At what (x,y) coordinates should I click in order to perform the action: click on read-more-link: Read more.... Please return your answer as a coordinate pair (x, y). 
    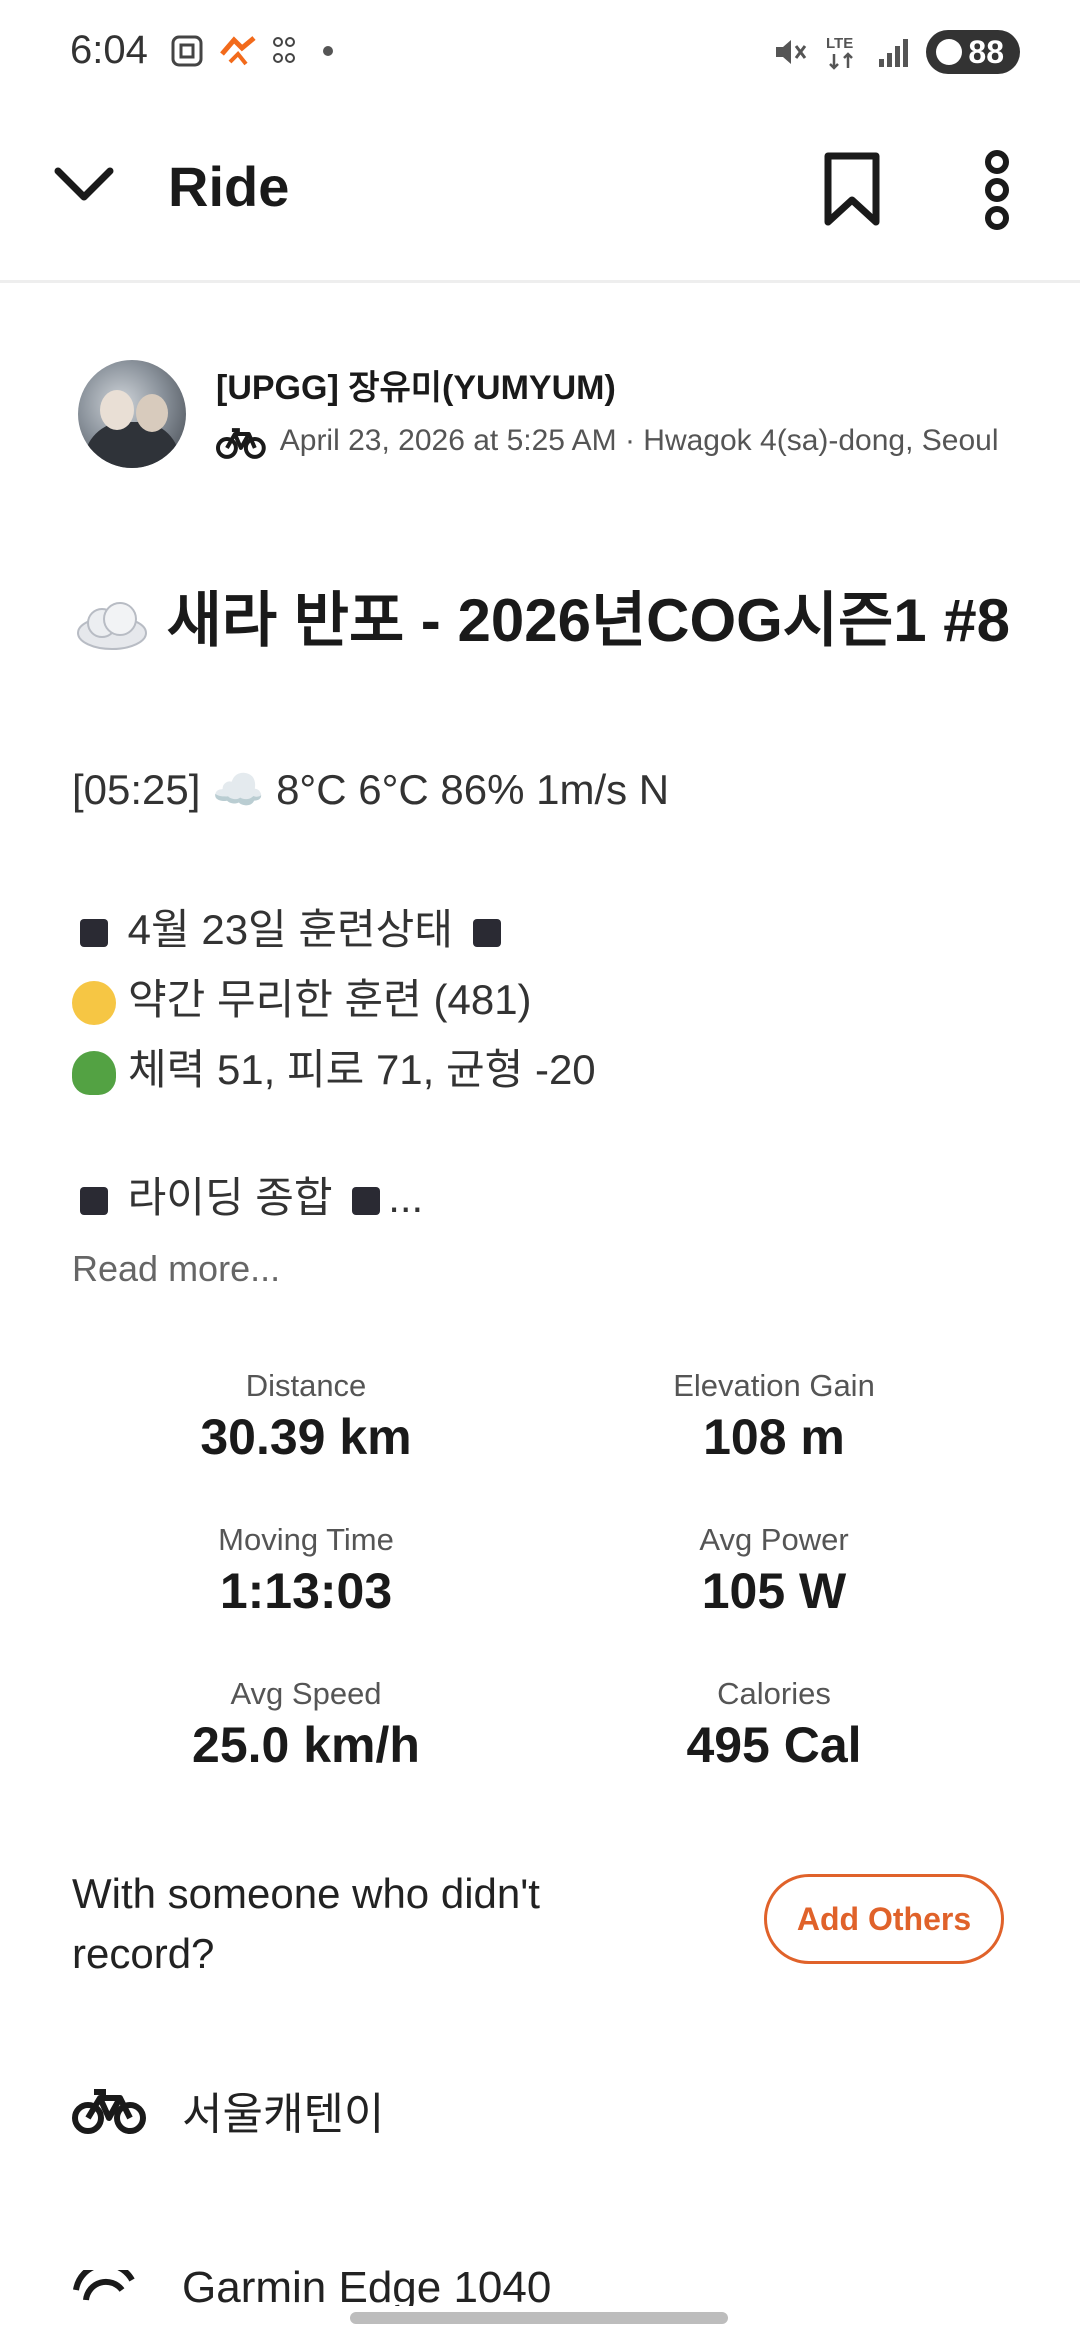
    Looking at the image, I should click on (176, 1269).